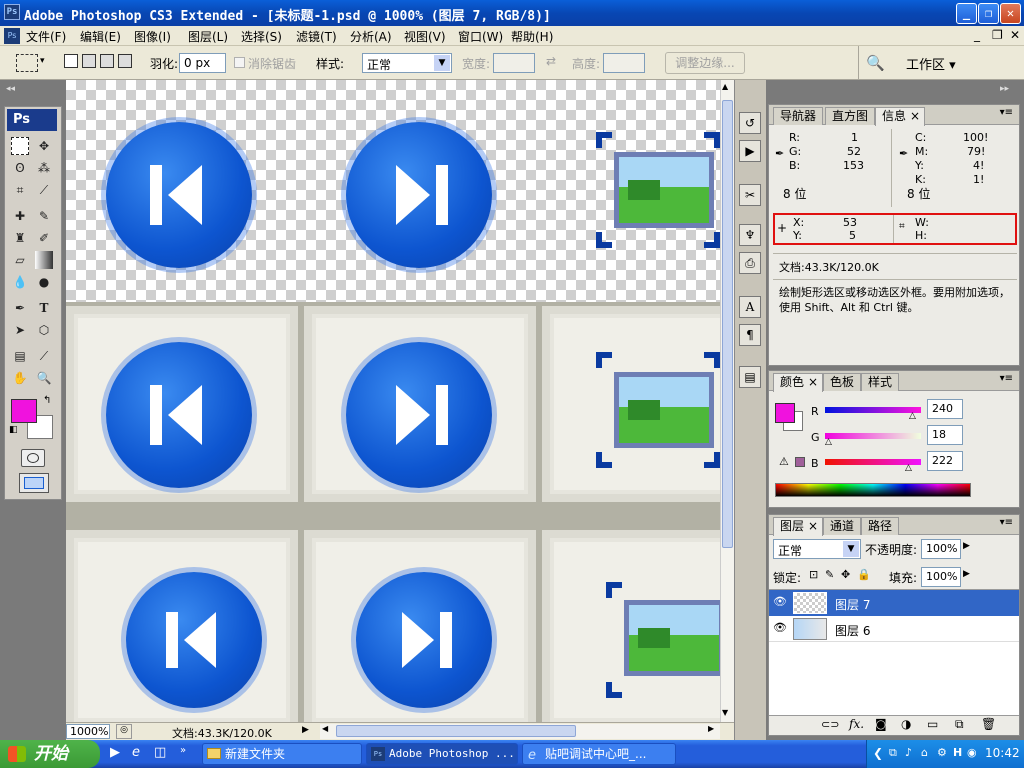 This screenshot has width=1024, height=768. I want to click on lock-all-icon: 🔒, so click(864, 574).